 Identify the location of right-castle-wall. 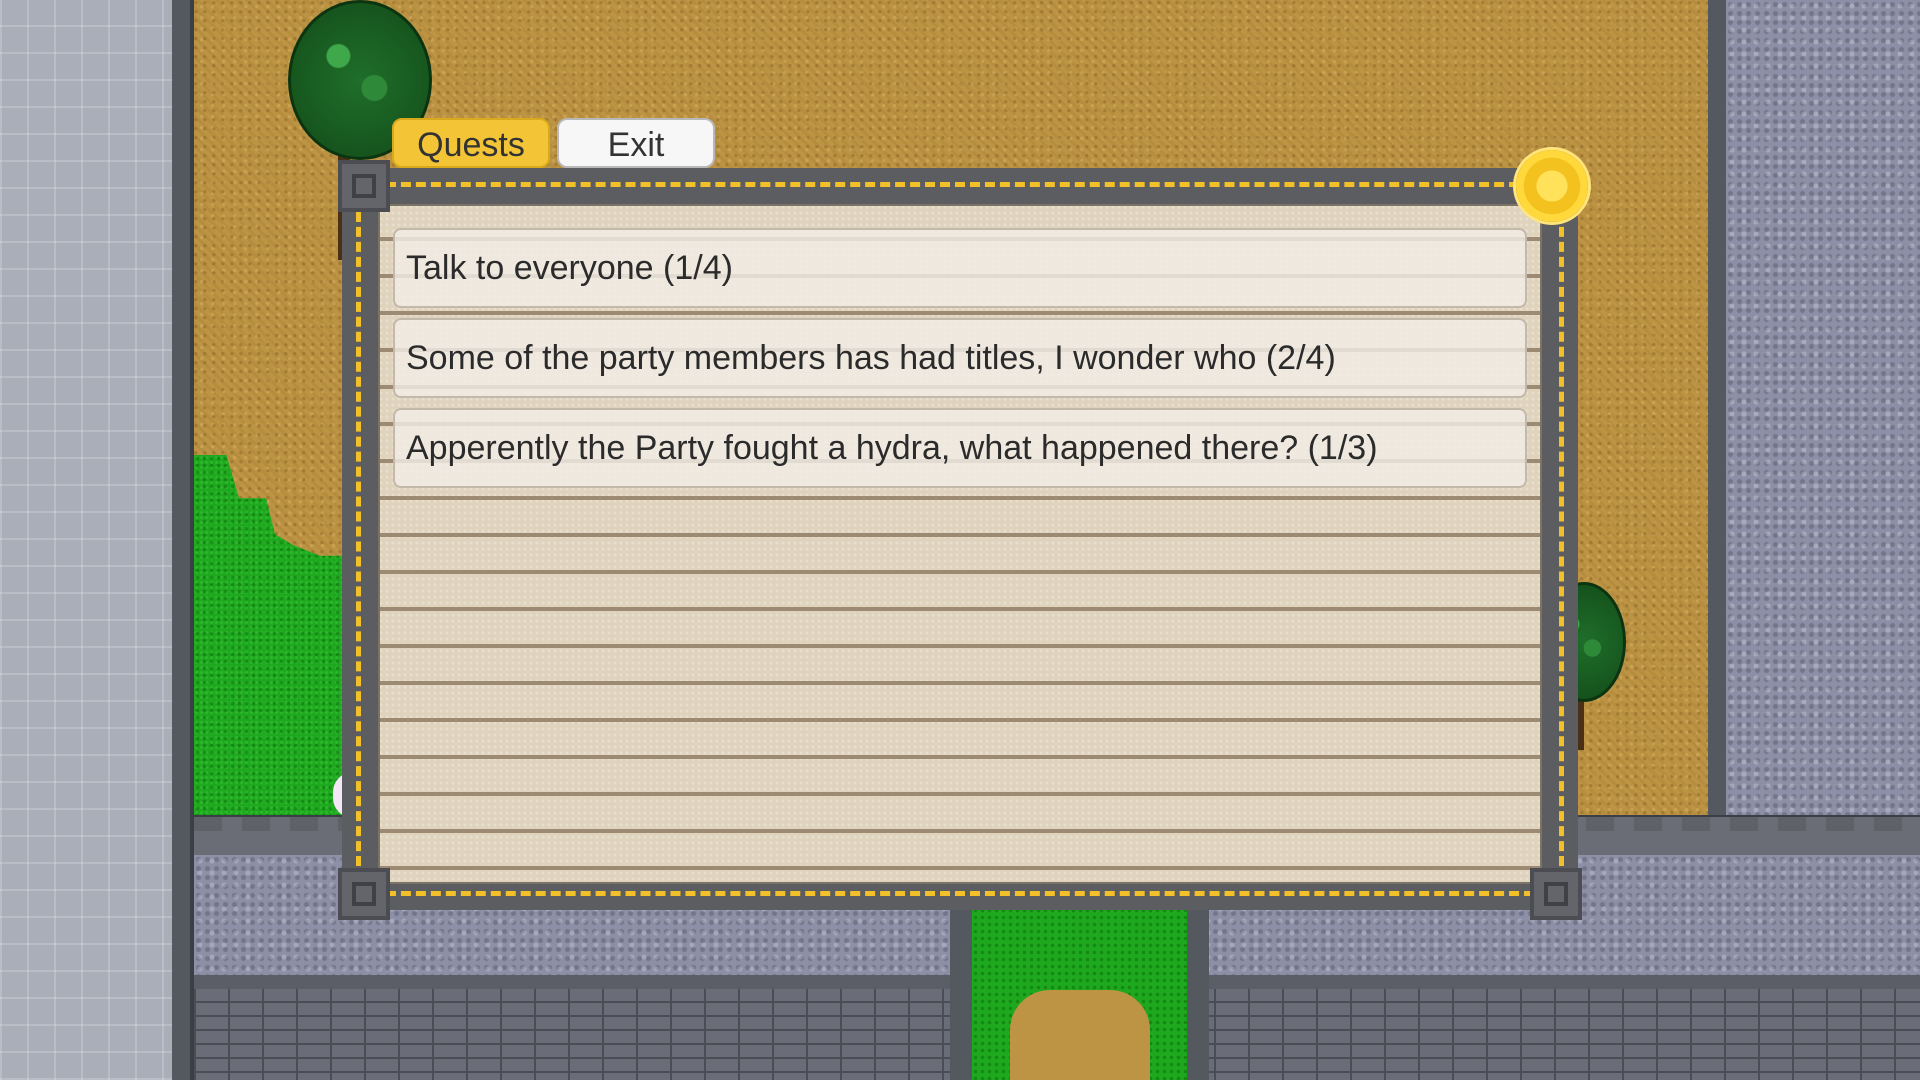
(1814, 430).